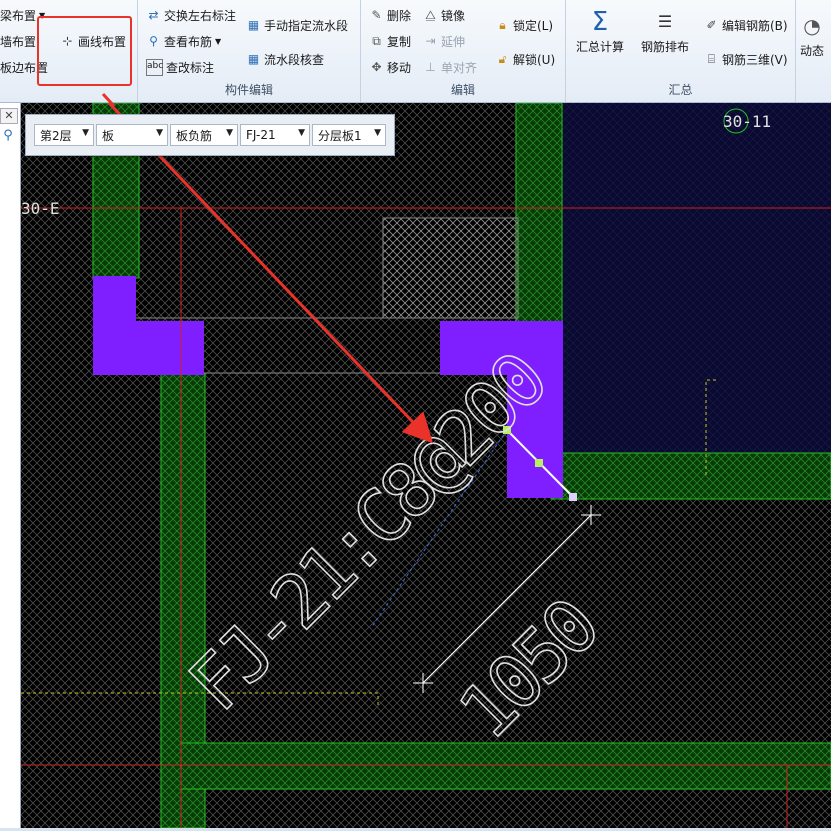 The width and height of the screenshot is (831, 831). I want to click on group-label-summary: 汇总, so click(680, 90).